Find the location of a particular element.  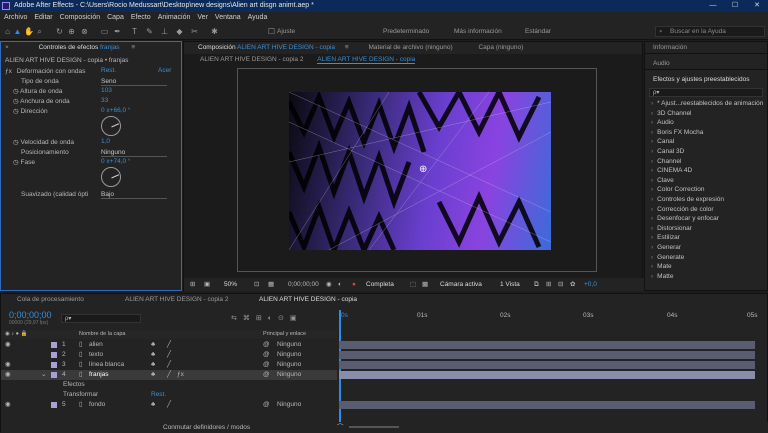

menu-editar: Editar is located at coordinates (43, 18).